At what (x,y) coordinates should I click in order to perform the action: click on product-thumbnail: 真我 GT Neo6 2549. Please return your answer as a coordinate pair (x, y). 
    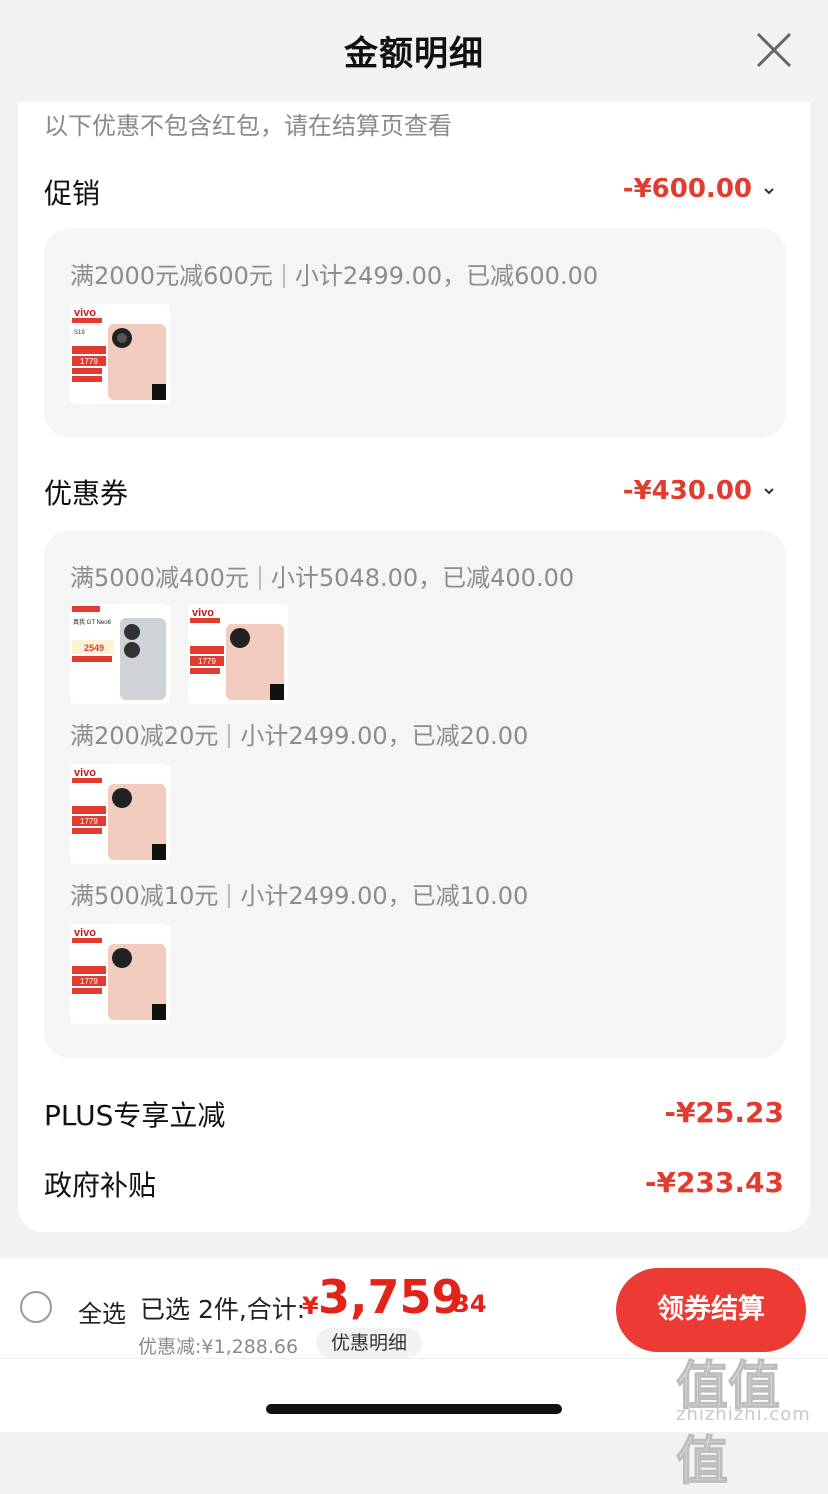
    Looking at the image, I should click on (120, 654).